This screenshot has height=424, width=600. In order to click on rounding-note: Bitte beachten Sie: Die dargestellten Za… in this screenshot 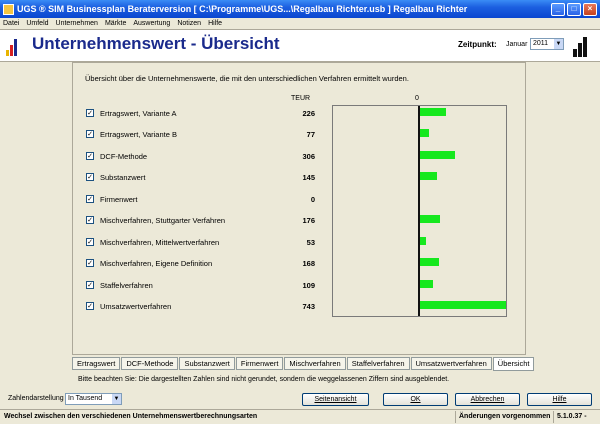, I will do `click(264, 379)`.